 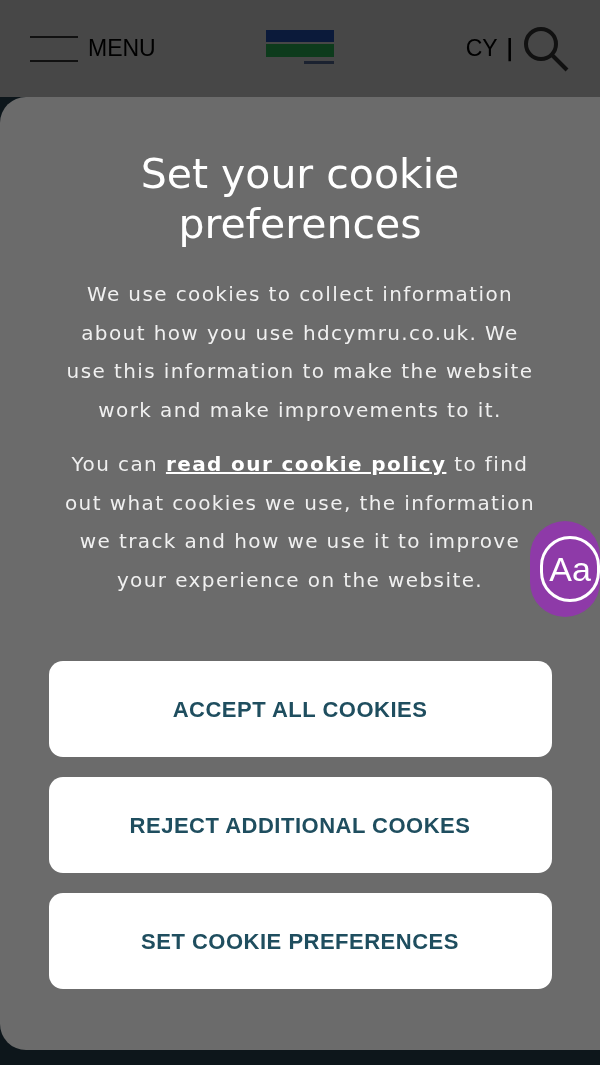 I want to click on dialog-paragraph: We use cookies to collect information about how you use hdcymru.co.uk. We use this information to make the website work and make improvements to it., so click(x=300, y=352).